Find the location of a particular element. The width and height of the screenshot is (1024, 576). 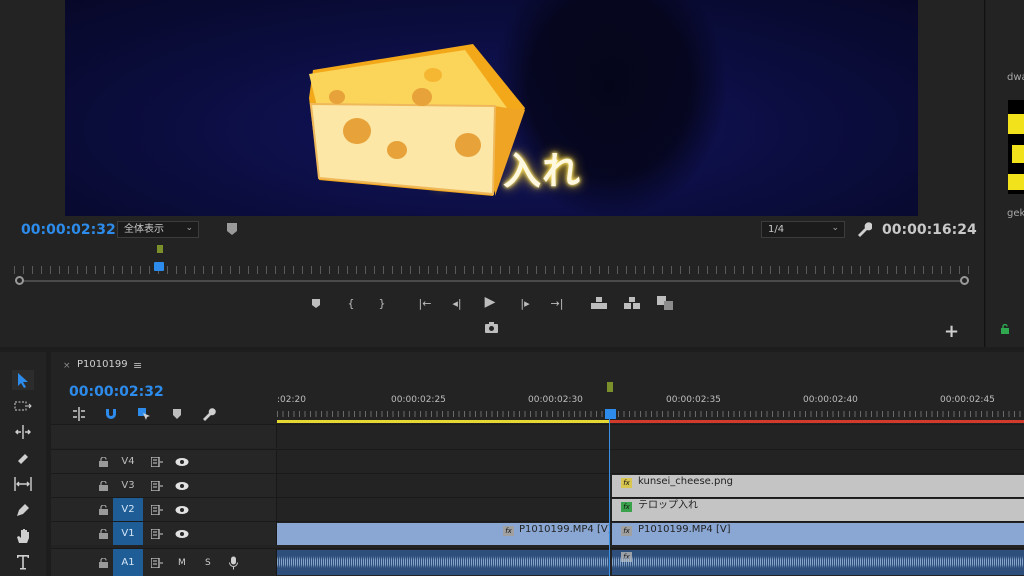

camera-icon is located at coordinates (491, 327).